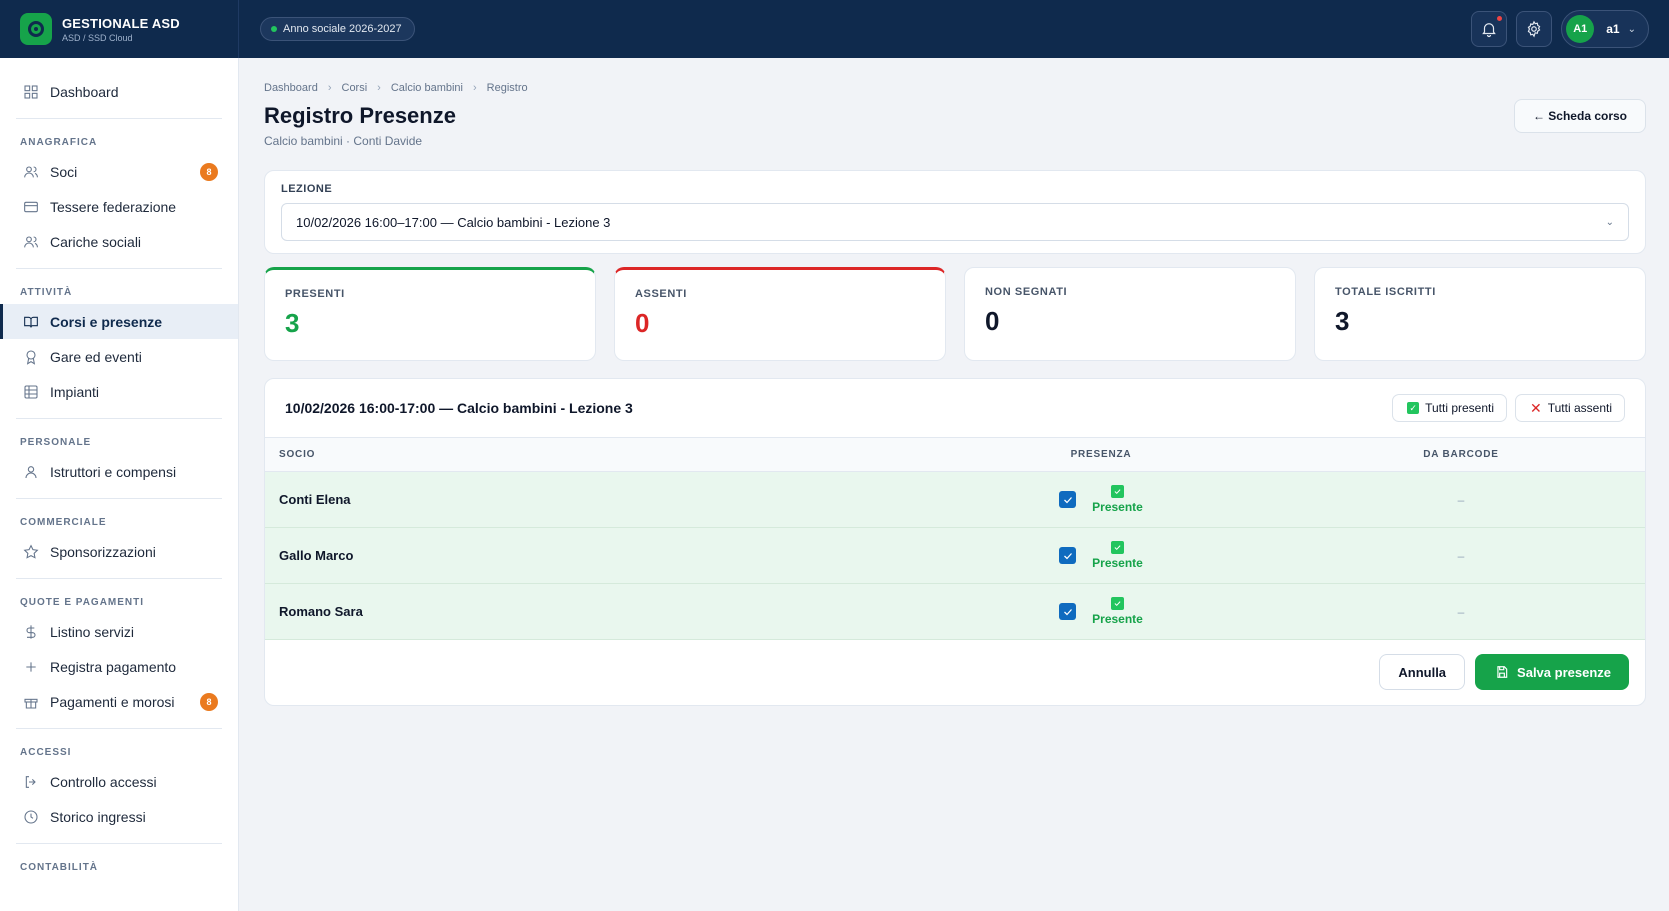 The width and height of the screenshot is (1669, 911). Describe the element at coordinates (316, 555) in the screenshot. I see `member-name: Gallo Marco` at that location.